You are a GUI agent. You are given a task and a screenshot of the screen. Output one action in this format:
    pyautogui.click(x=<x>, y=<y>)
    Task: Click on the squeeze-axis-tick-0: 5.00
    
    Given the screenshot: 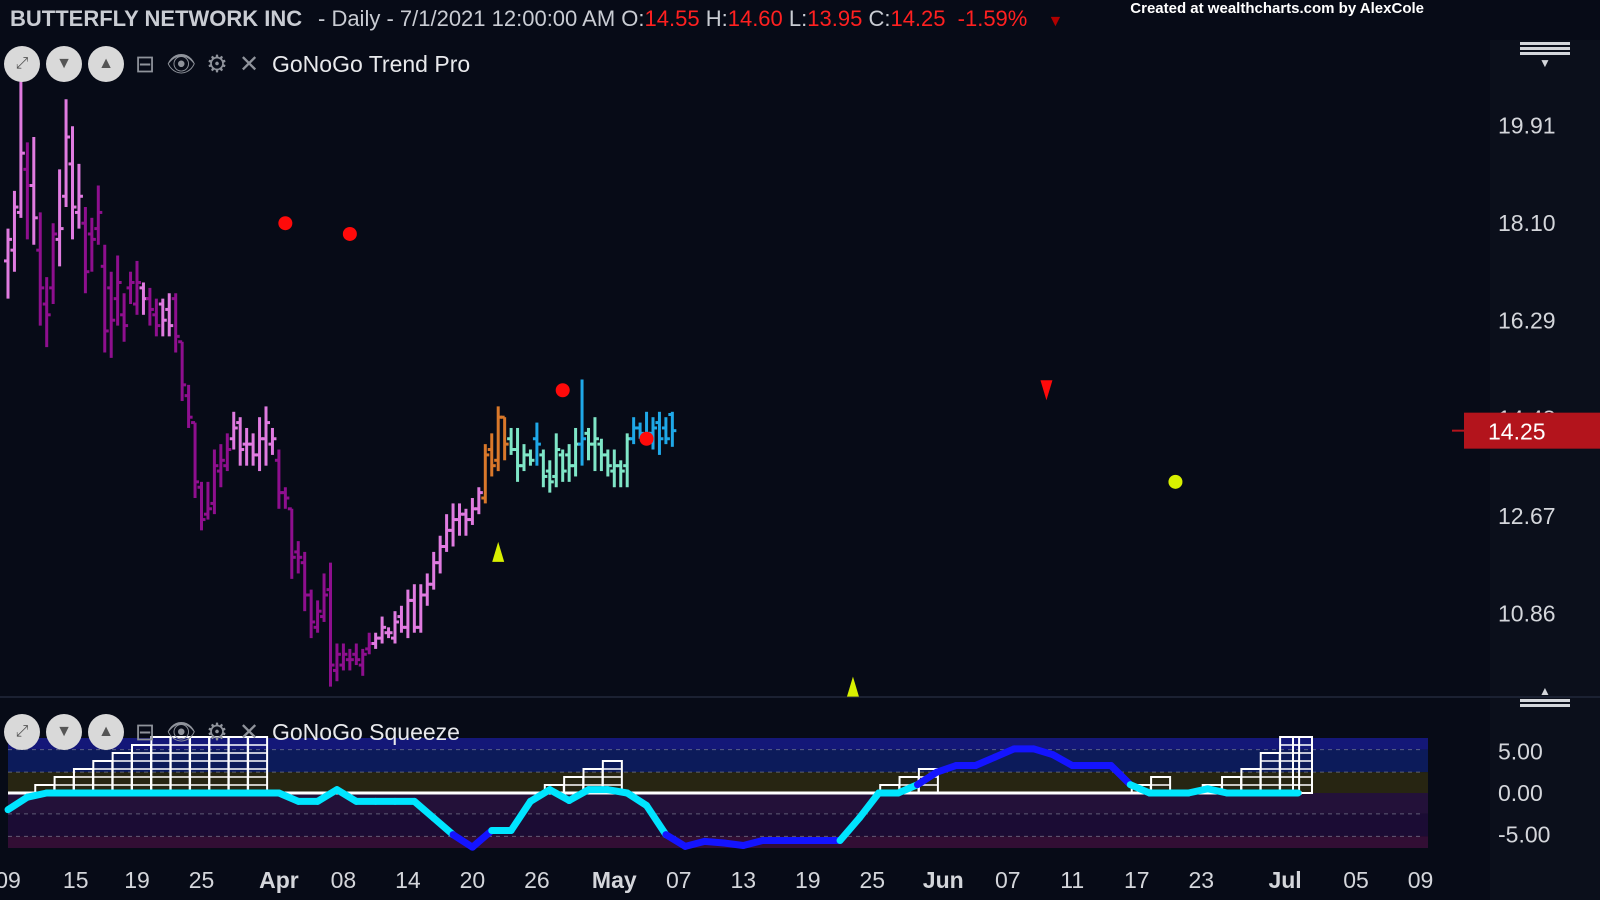 What is the action you would take?
    pyautogui.click(x=1520, y=751)
    